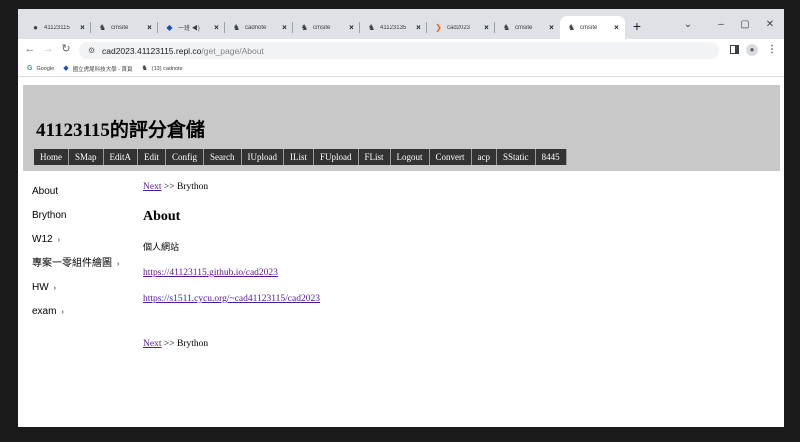 The width and height of the screenshot is (800, 442). What do you see at coordinates (49, 215) in the screenshot?
I see `sidebar-item-label: Brython` at bounding box center [49, 215].